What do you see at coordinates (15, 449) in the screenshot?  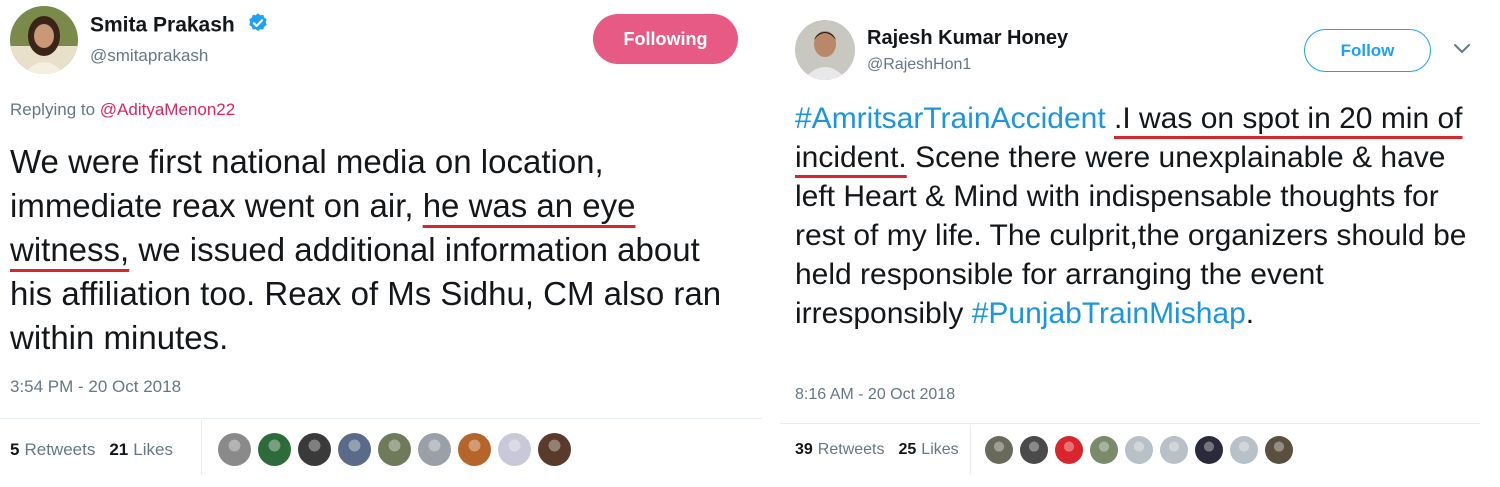 I see `retweets-count: 5` at bounding box center [15, 449].